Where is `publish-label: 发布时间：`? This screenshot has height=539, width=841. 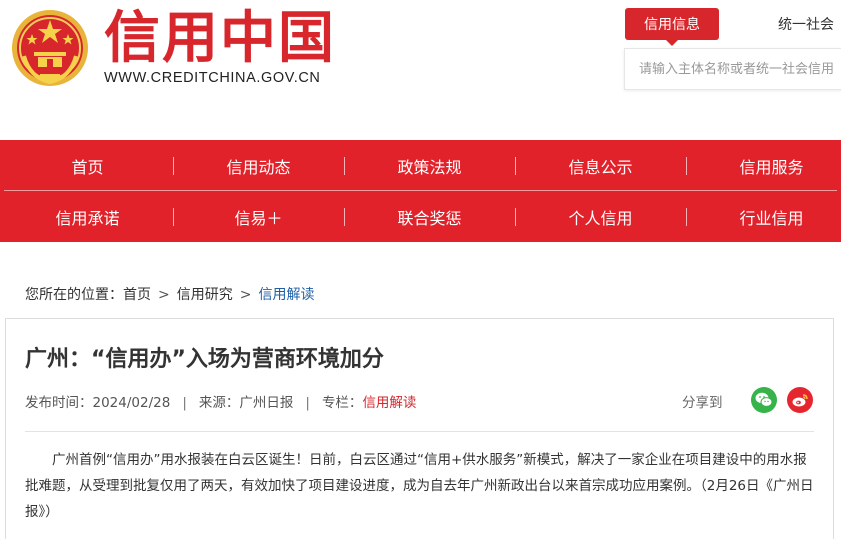 publish-label: 发布时间： is located at coordinates (59, 403).